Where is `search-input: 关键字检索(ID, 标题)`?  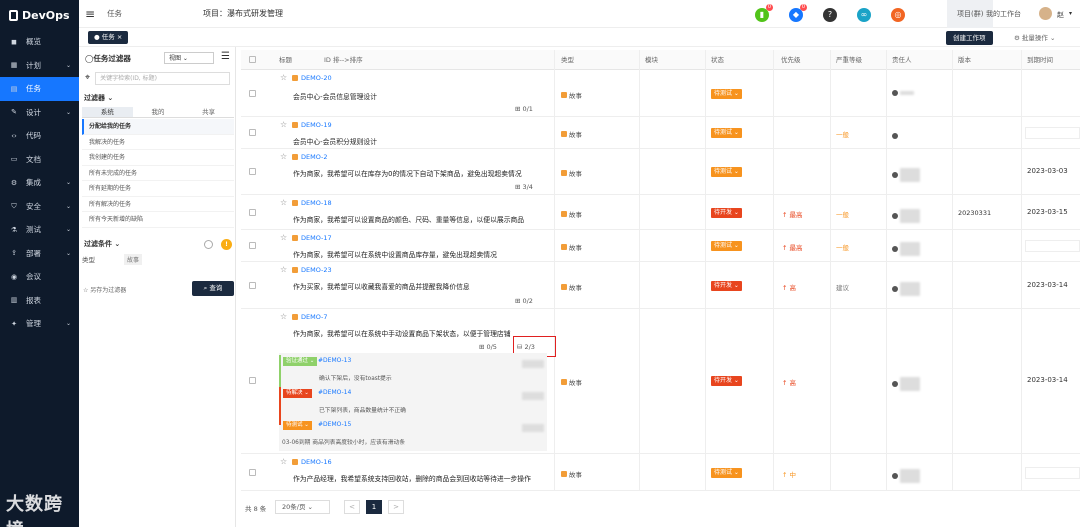 search-input: 关键字检索(ID, 标题) is located at coordinates (162, 78).